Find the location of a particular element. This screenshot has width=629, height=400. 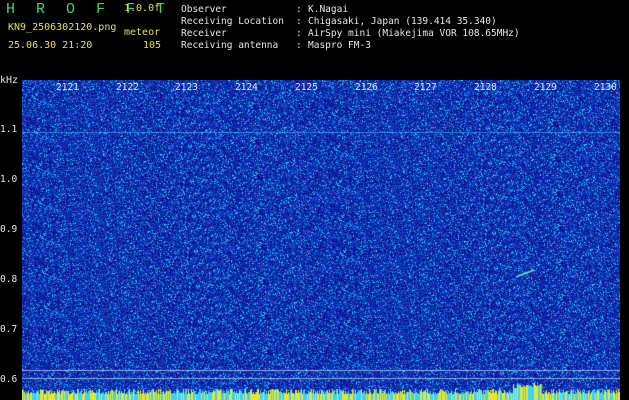

datetime-label: 25.06.30 21:20 is located at coordinates (50, 45).